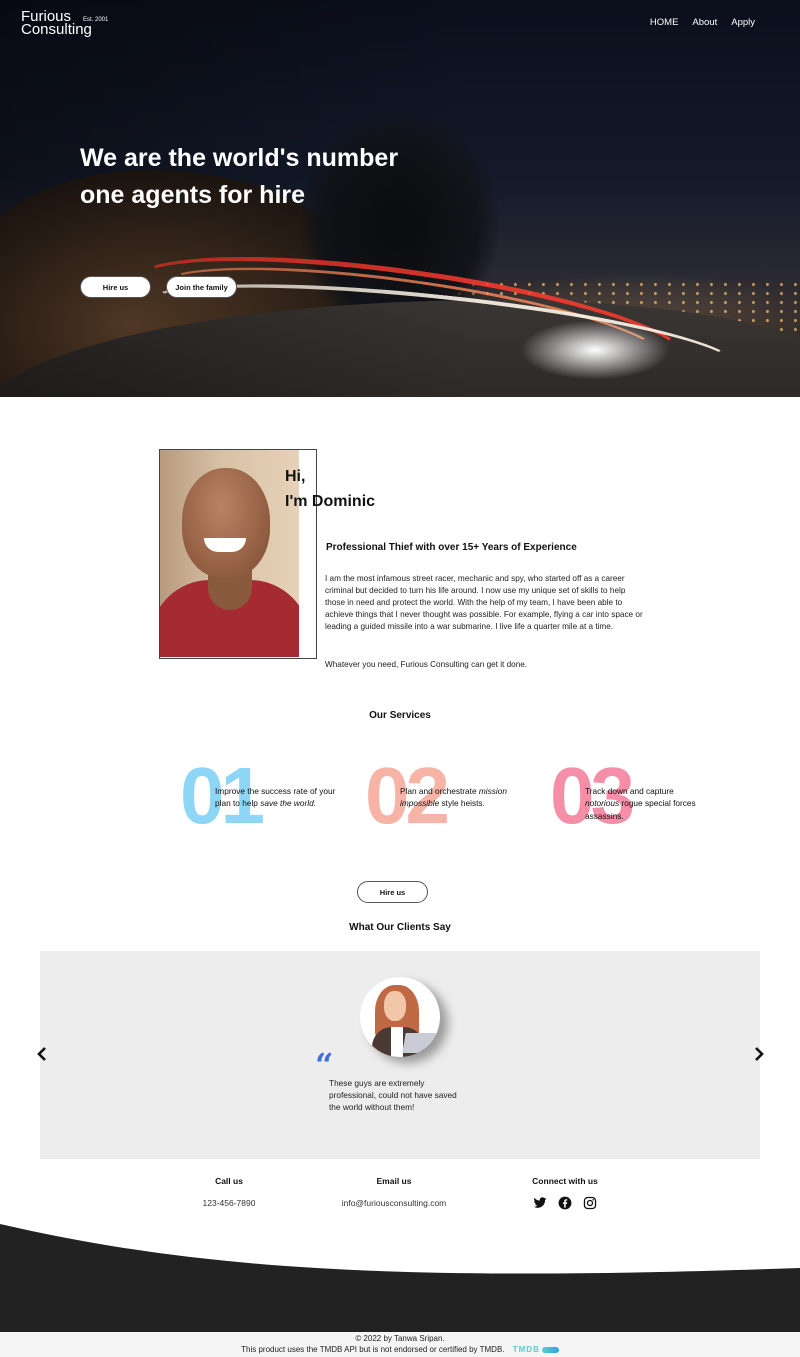 This screenshot has height=1357, width=800. What do you see at coordinates (229, 1192) in the screenshot?
I see `contact-call: Call us 123-456-7890` at bounding box center [229, 1192].